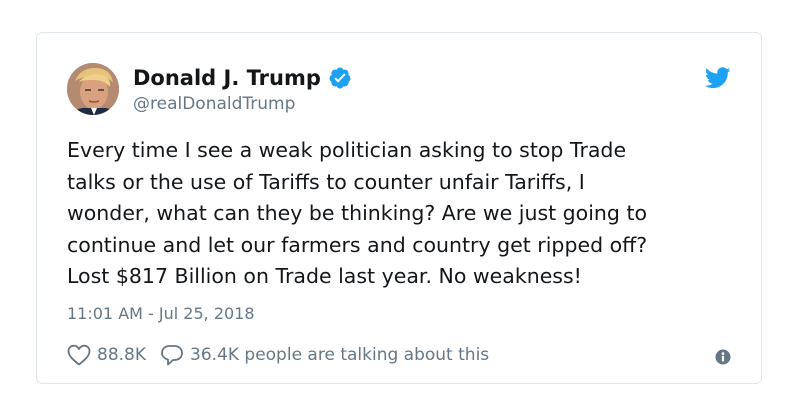 This screenshot has height=420, width=799. What do you see at coordinates (340, 355) in the screenshot?
I see `talking-about-text: 36.4K people are talking about this` at bounding box center [340, 355].